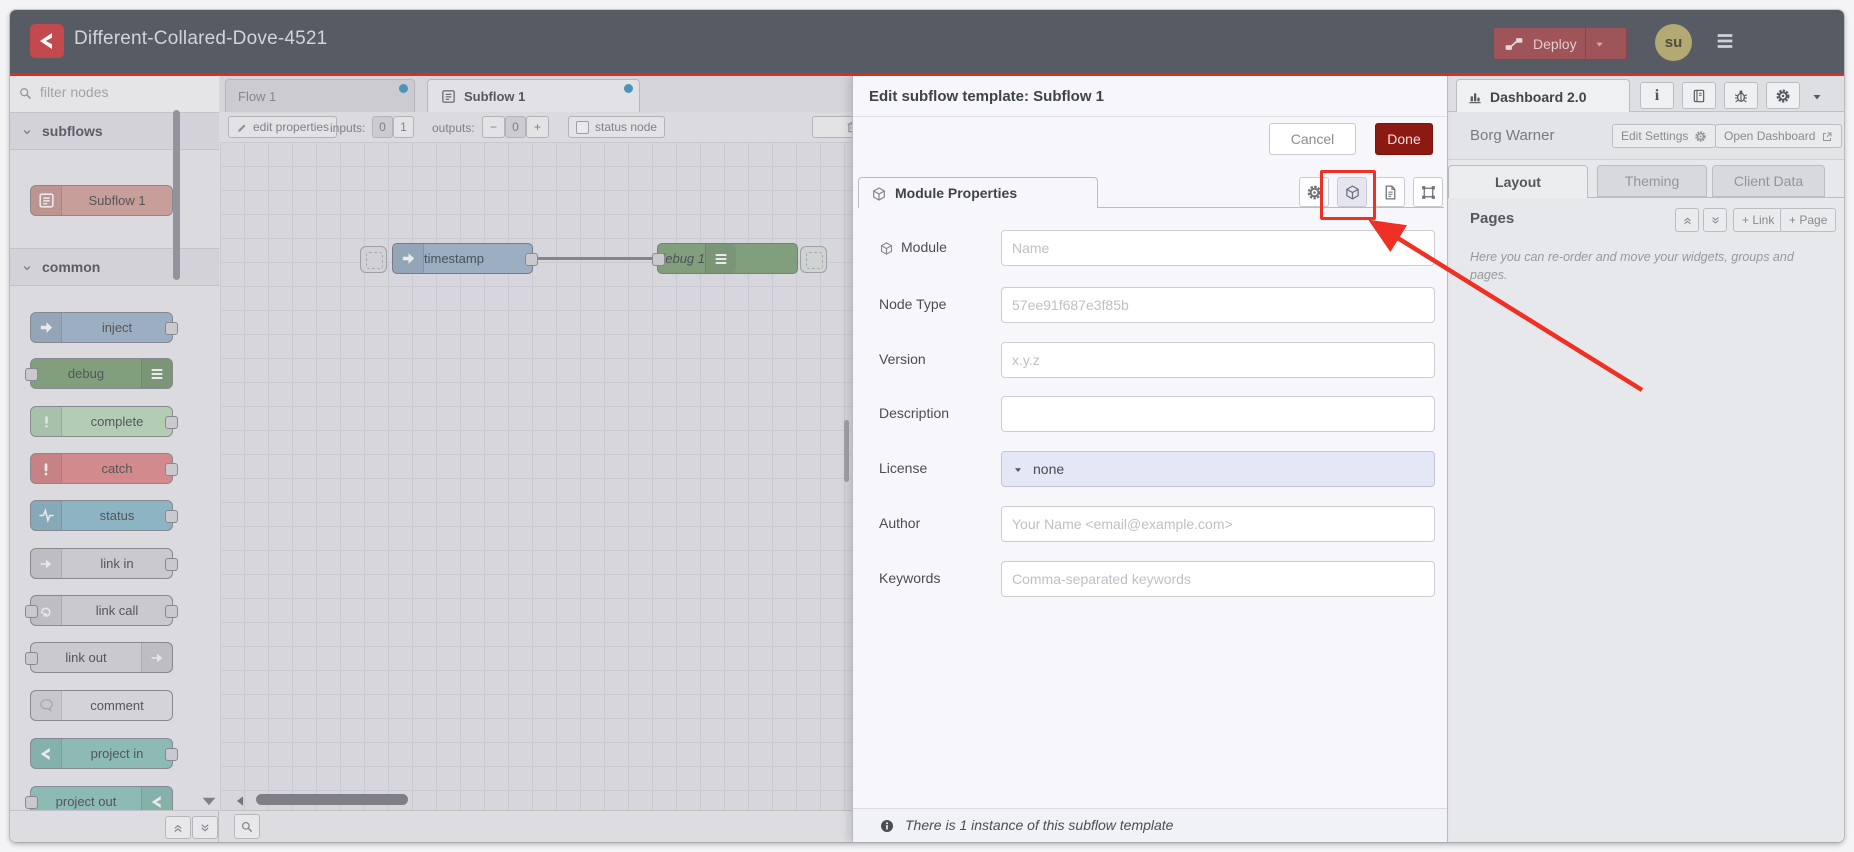 The height and width of the screenshot is (852, 1854). What do you see at coordinates (104, 515) in the screenshot?
I see `palette-node-status: status` at bounding box center [104, 515].